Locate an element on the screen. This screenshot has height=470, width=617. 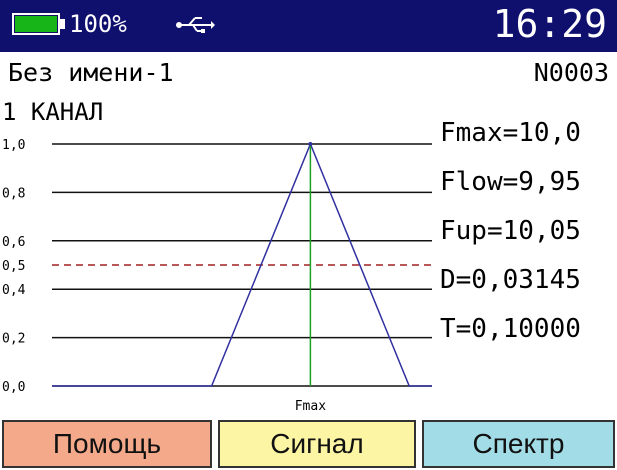
spectrum-button: Спектр is located at coordinates (518, 444).